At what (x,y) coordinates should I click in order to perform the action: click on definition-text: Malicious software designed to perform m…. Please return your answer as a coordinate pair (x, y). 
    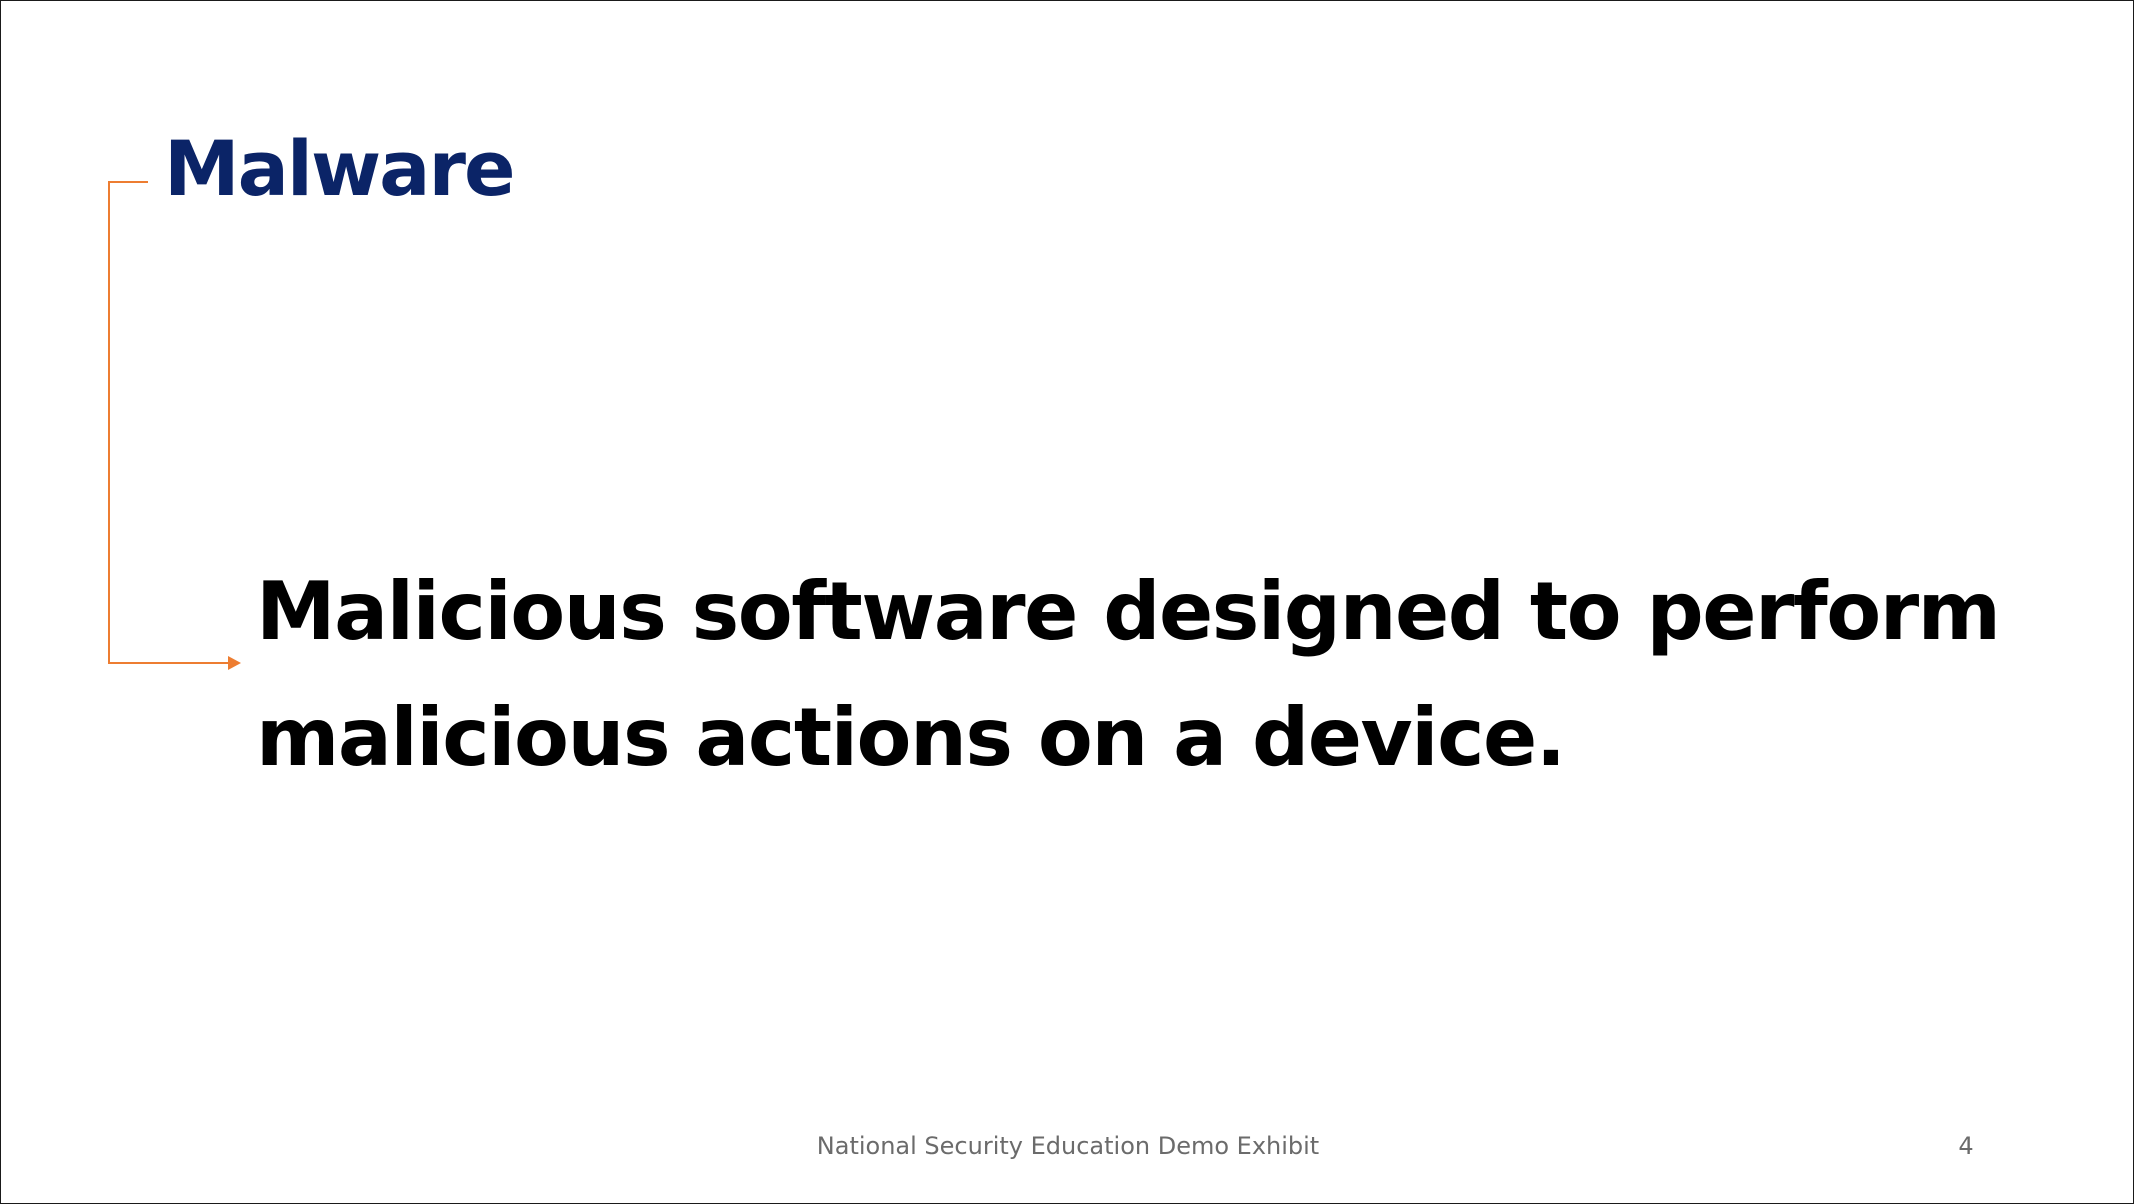
    Looking at the image, I should click on (1128, 674).